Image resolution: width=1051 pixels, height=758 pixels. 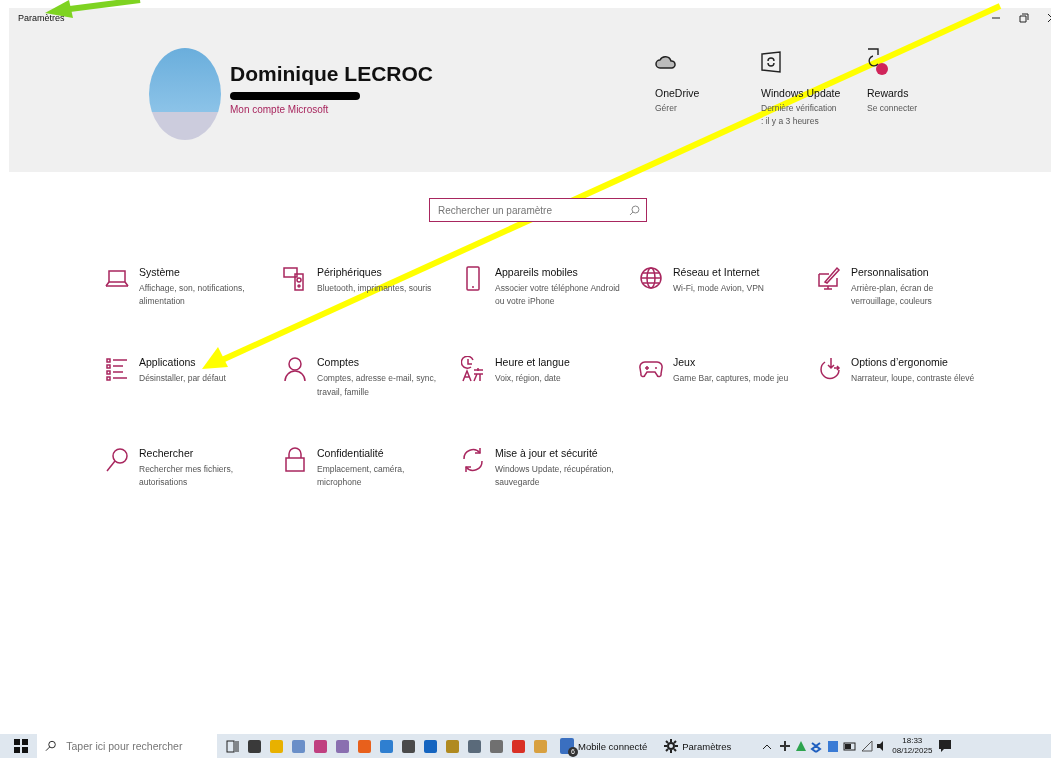 I want to click on clock-icon, so click(x=473, y=369).